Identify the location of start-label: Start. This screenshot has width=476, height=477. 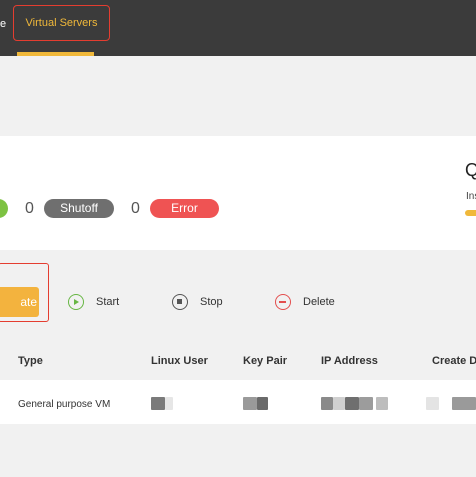
(108, 302).